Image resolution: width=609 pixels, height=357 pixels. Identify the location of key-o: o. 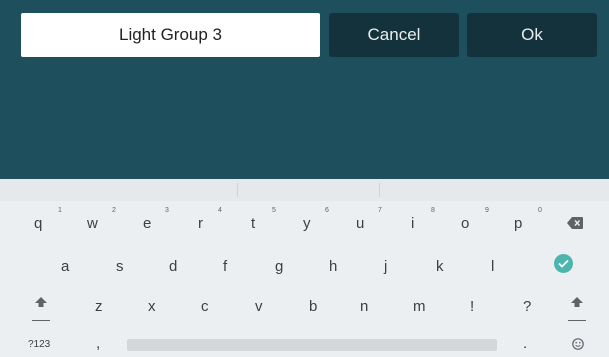
(465, 223).